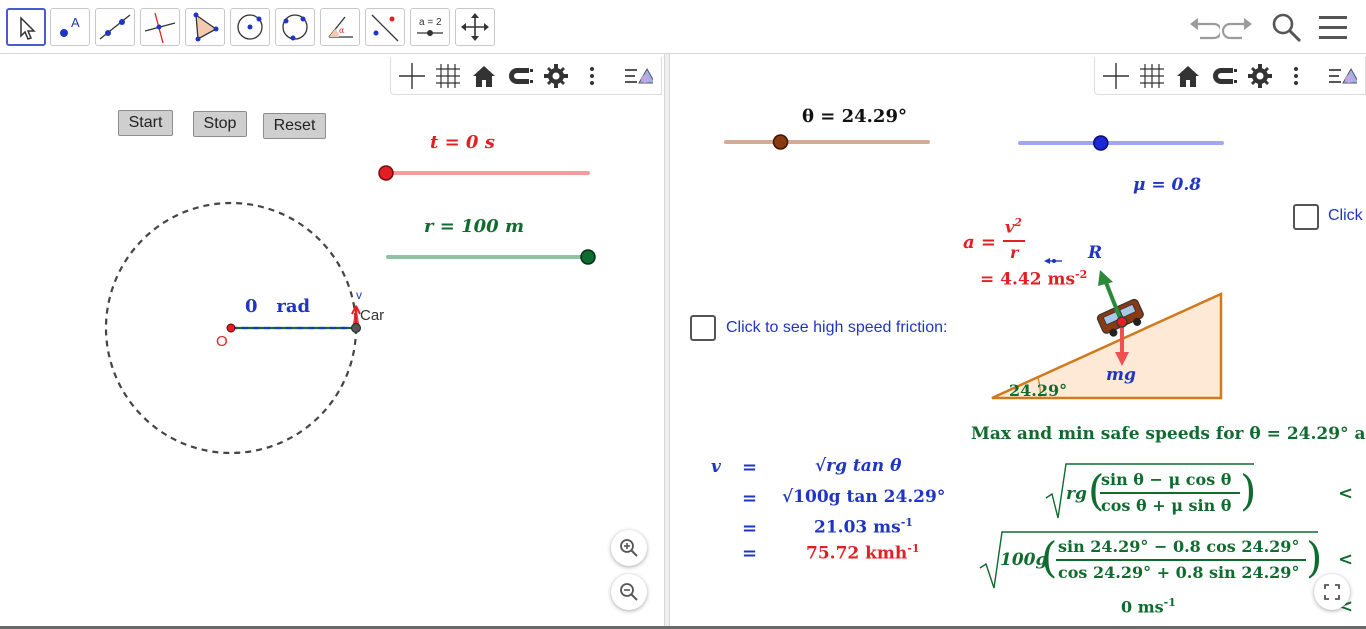 Image resolution: width=1366 pixels, height=629 pixels. What do you see at coordinates (1287, 27) in the screenshot?
I see `search-icon` at bounding box center [1287, 27].